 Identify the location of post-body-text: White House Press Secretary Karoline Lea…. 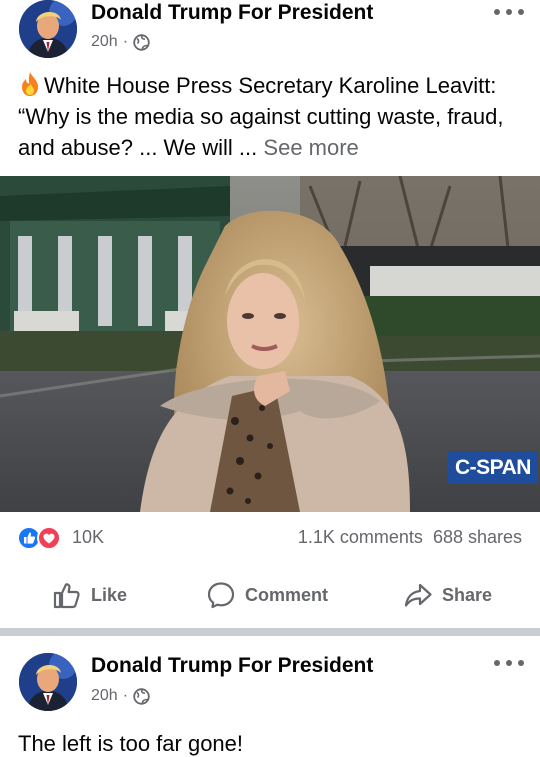
(261, 116).